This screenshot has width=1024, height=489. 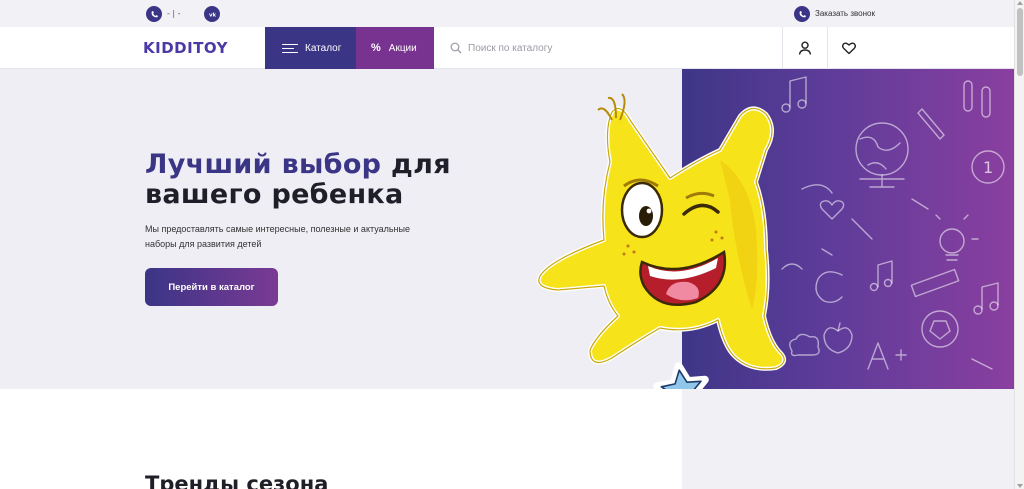 What do you see at coordinates (848, 439) in the screenshot?
I see `trends-side-panel` at bounding box center [848, 439].